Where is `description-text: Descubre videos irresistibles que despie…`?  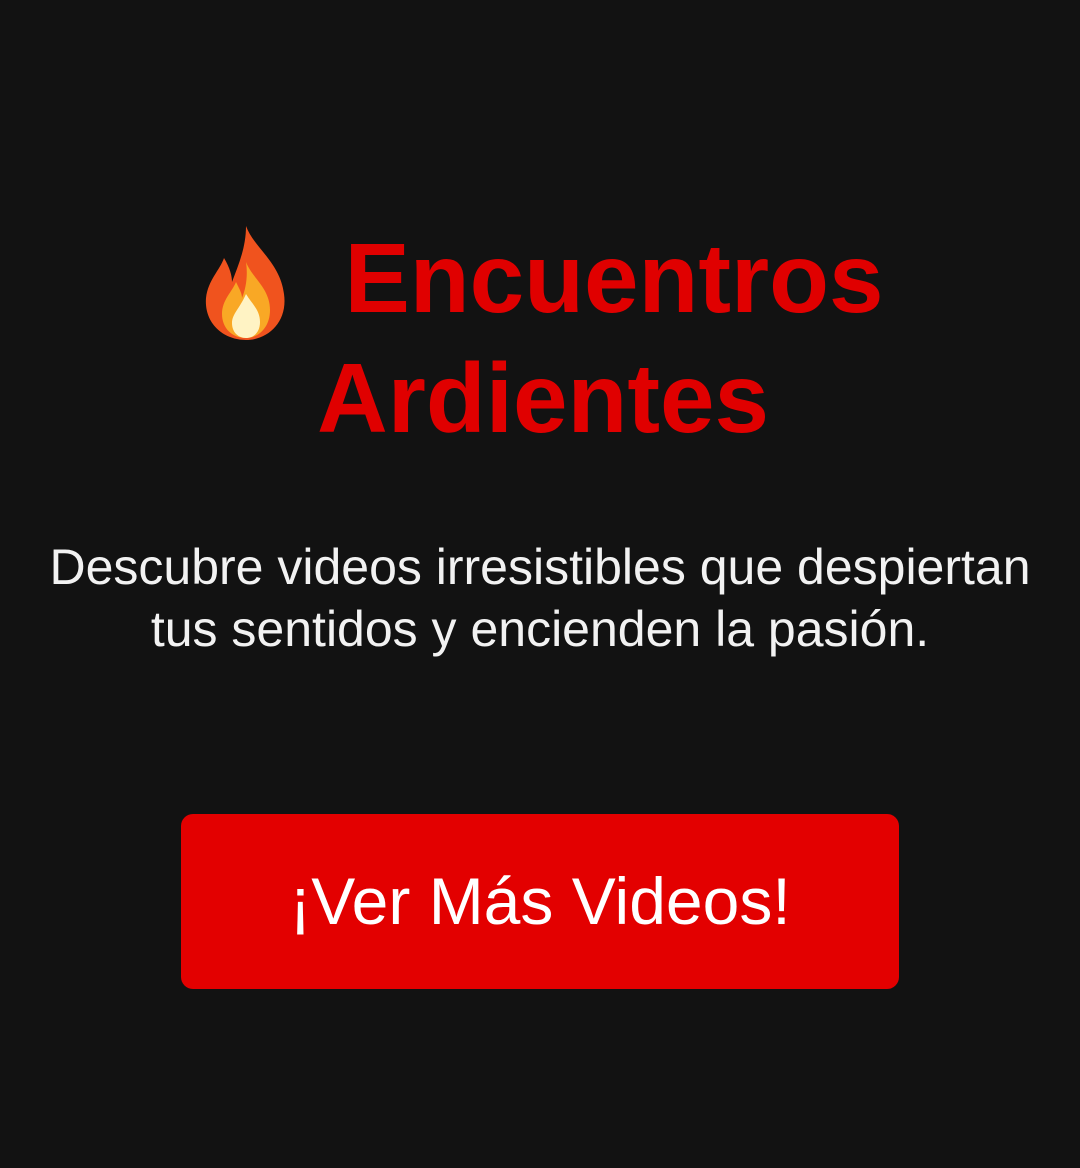
description-text: Descubre videos irresistibles que despie… is located at coordinates (540, 598).